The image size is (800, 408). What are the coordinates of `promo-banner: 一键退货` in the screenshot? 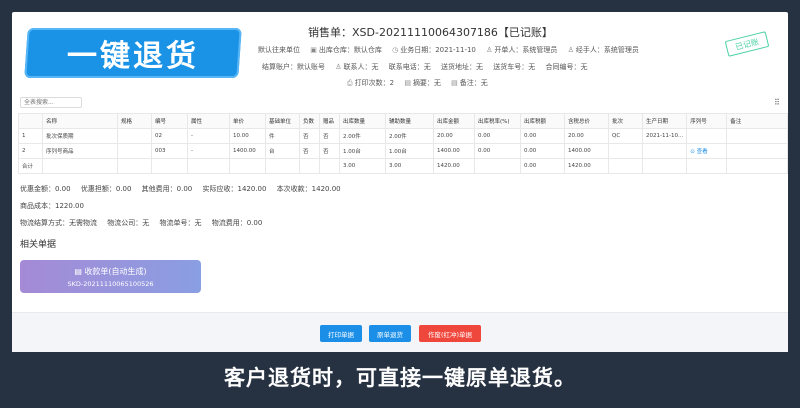 It's located at (133, 53).